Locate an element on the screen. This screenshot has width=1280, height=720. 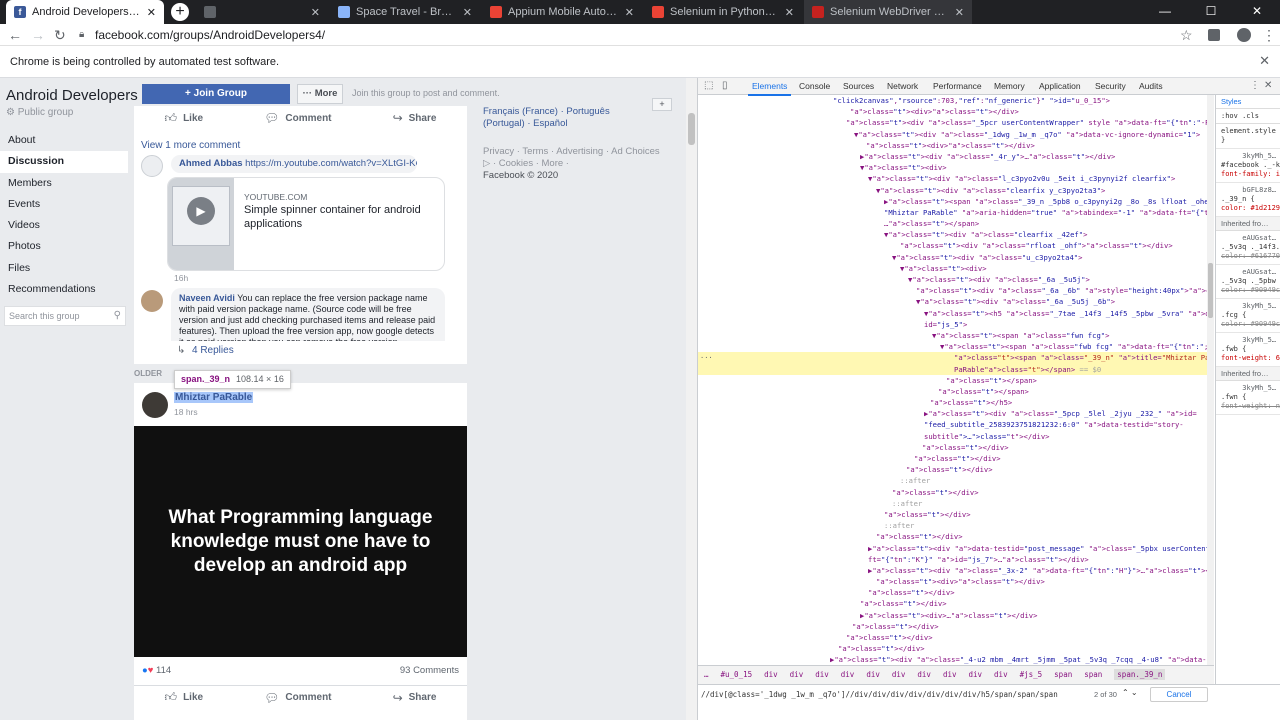
tab-2: ✕ is located at coordinates (262, 12).